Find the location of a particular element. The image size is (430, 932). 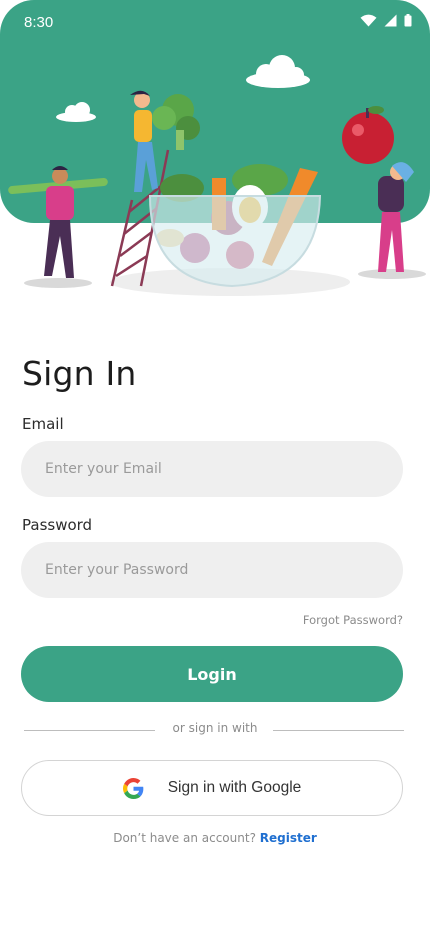

divider-line-right is located at coordinates (338, 730).